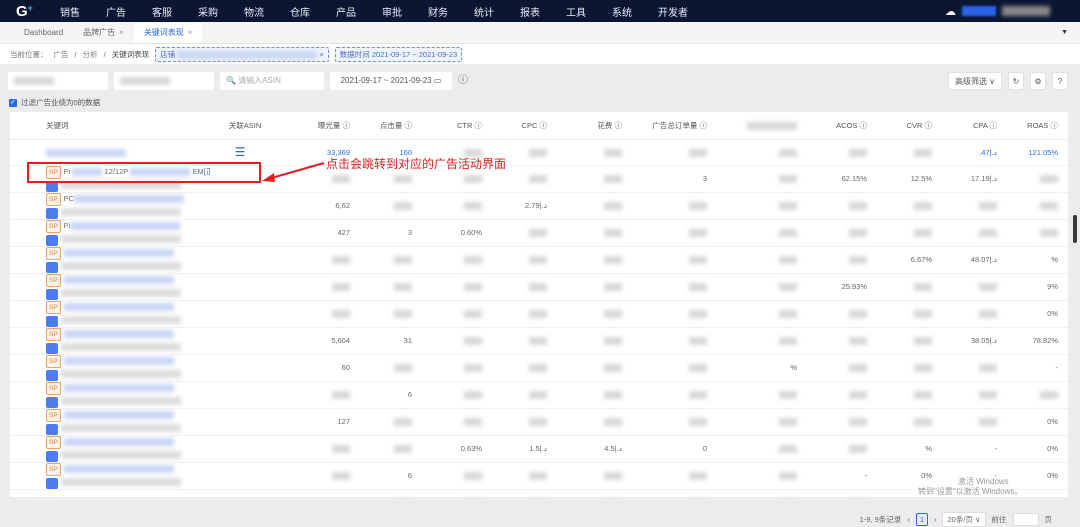  I want to click on date-filter-chip: 数据时间 2021-09-17 ~ 2021-09-23, so click(398, 54).